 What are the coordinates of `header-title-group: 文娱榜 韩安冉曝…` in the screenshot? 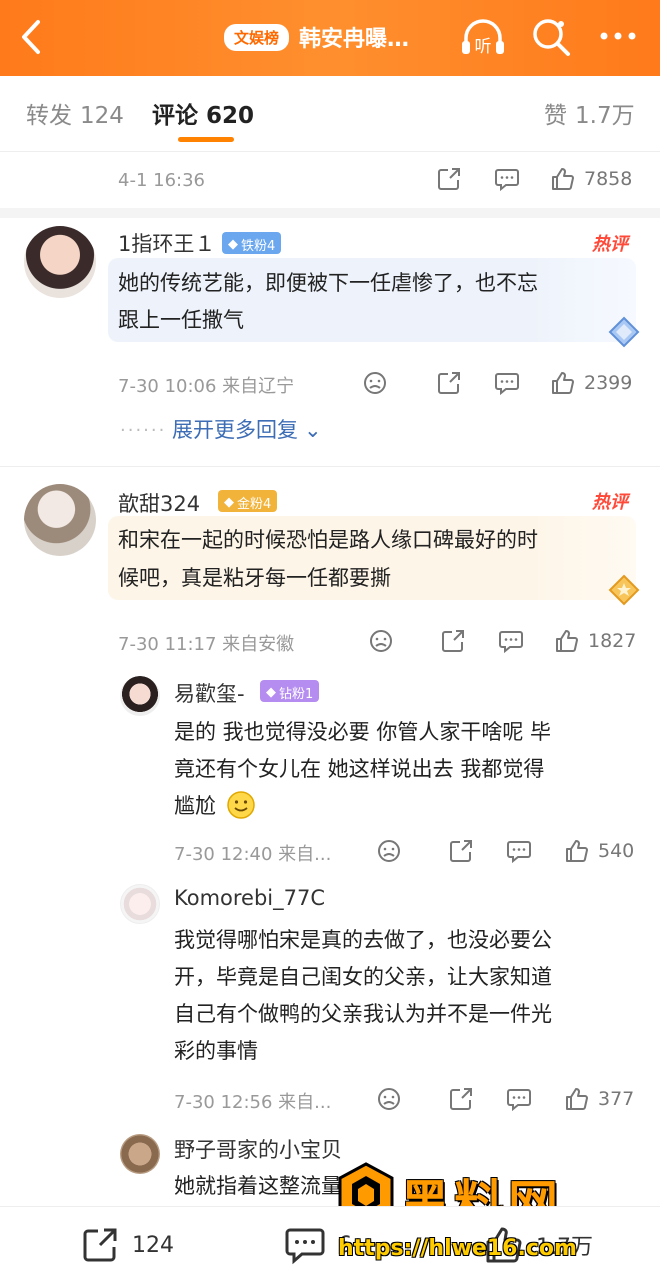 It's located at (316, 37).